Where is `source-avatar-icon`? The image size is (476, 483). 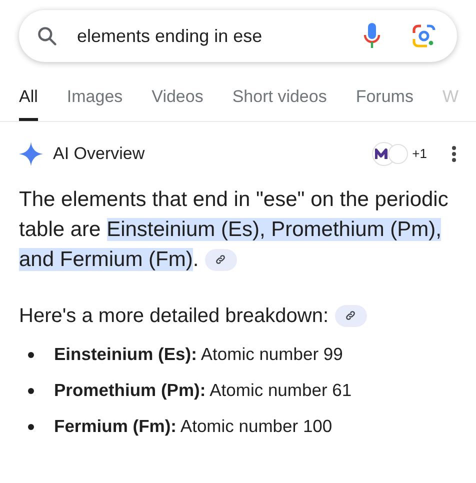
source-avatar-icon is located at coordinates (398, 154).